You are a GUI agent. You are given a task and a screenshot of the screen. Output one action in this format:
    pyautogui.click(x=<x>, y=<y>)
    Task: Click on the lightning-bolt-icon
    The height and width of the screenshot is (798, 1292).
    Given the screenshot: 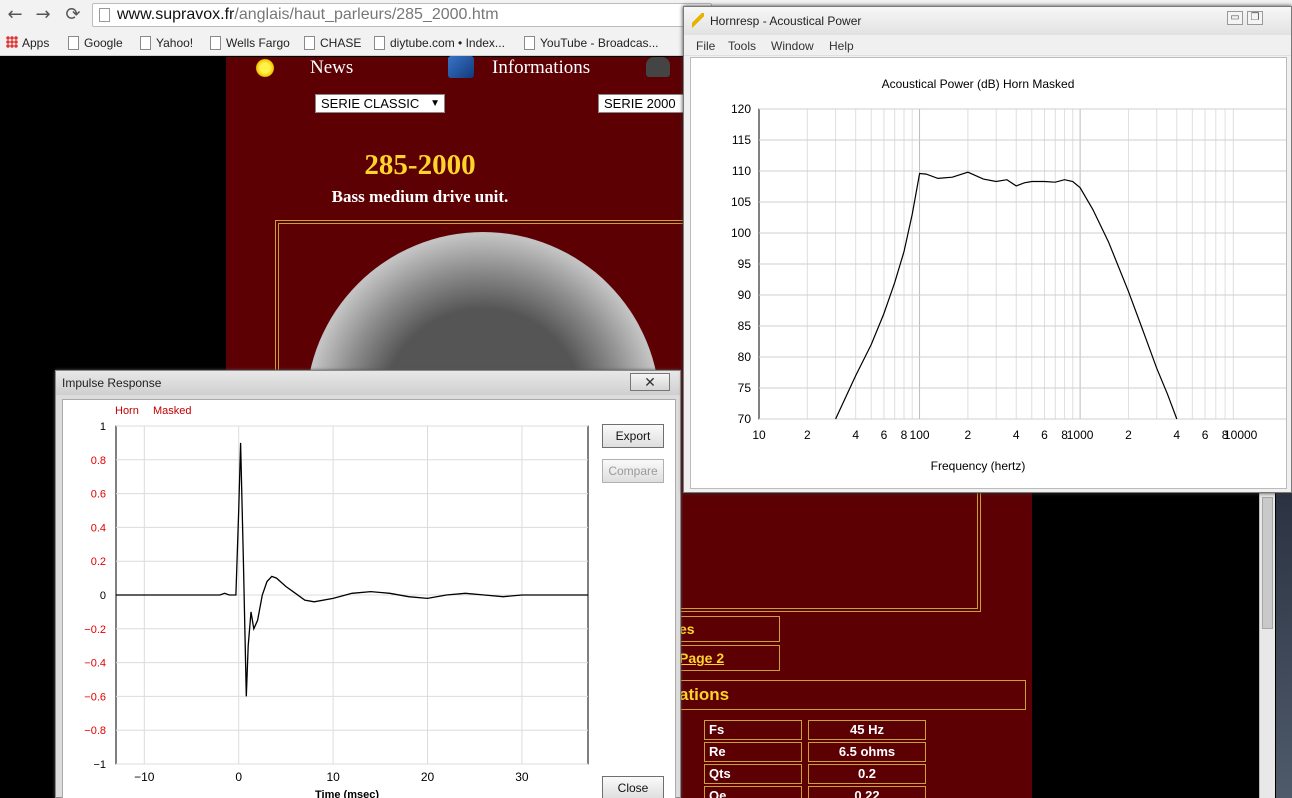 What is the action you would take?
    pyautogui.click(x=698, y=21)
    